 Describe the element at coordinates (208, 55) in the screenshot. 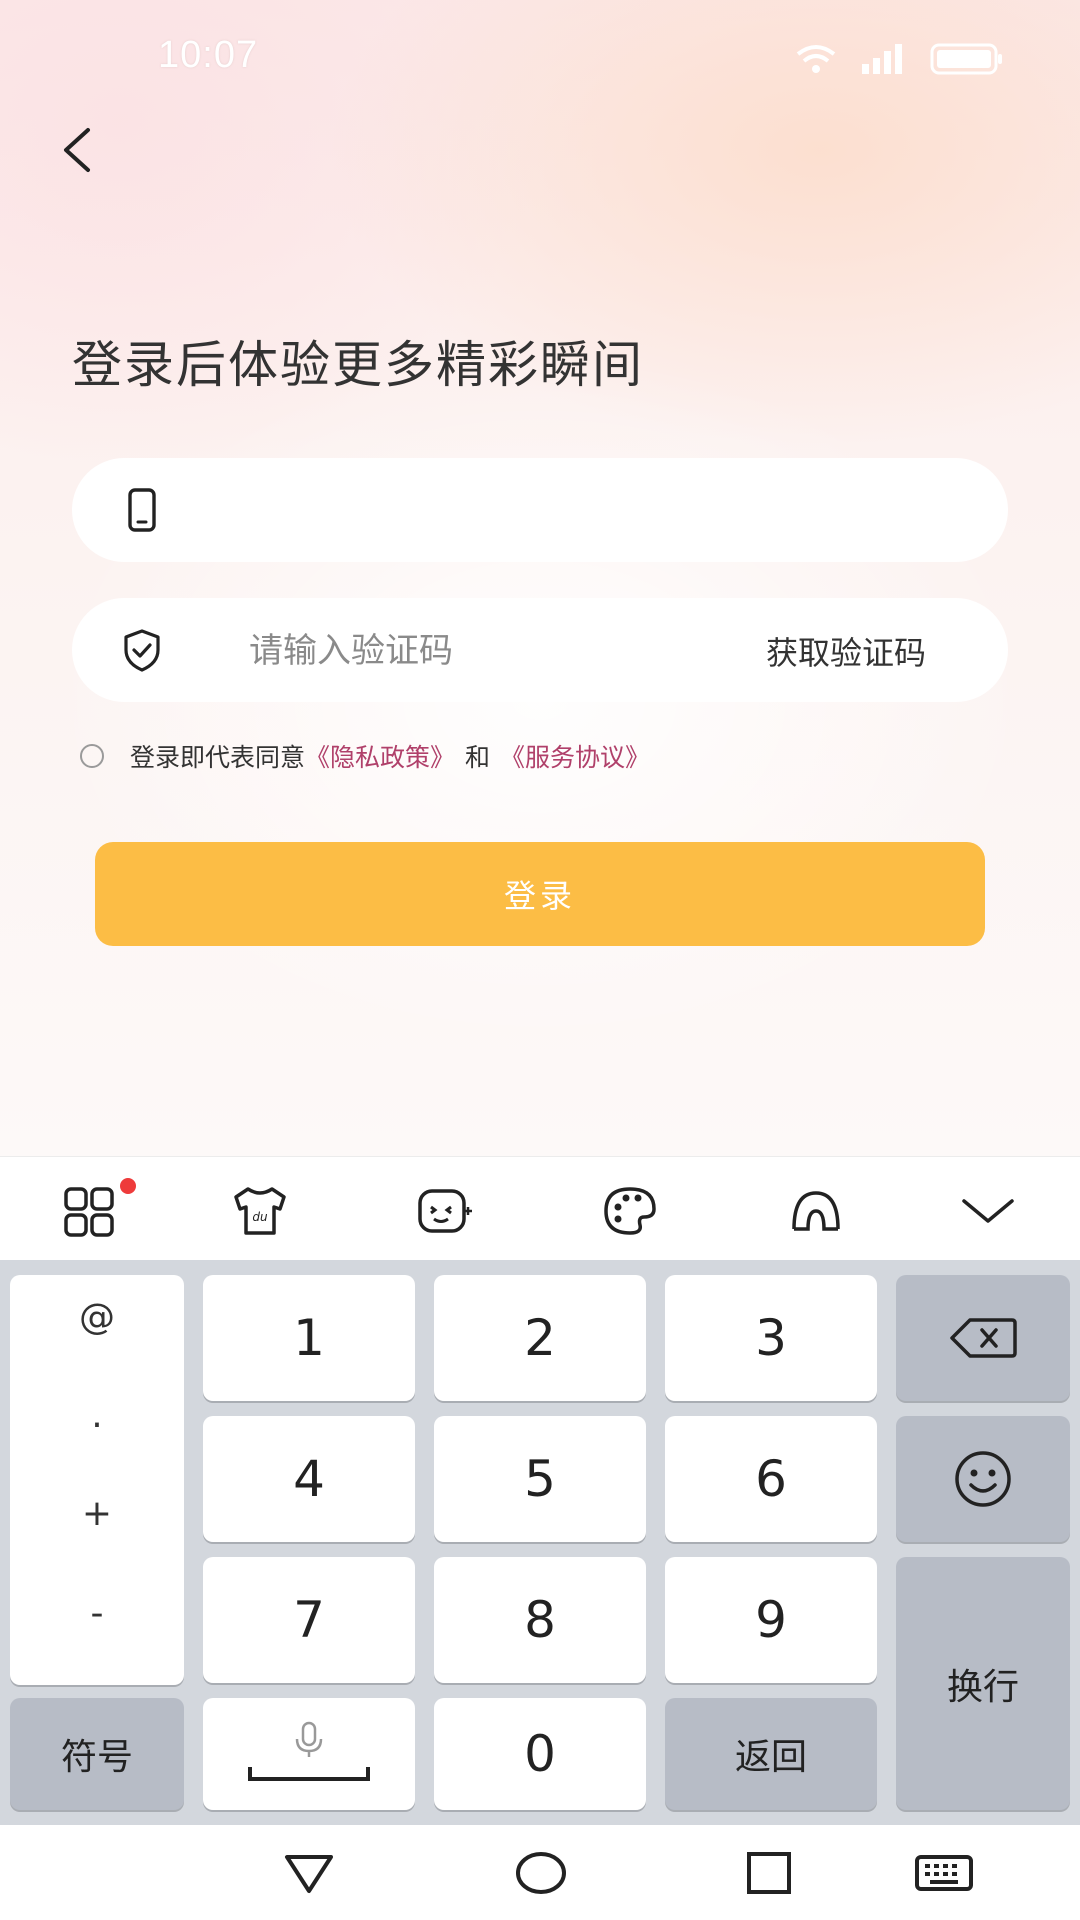

I see `status-time: 10:07` at that location.